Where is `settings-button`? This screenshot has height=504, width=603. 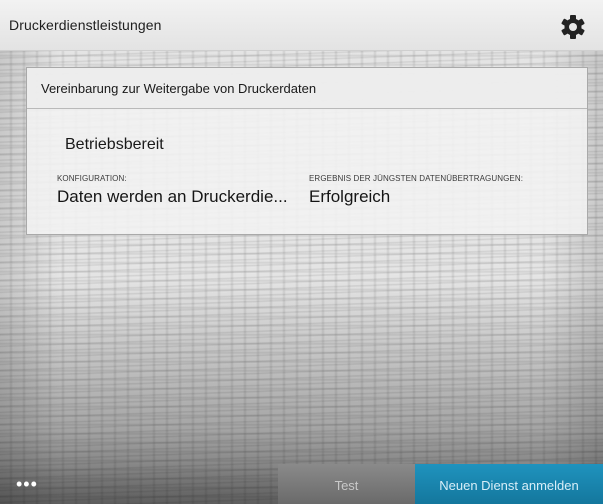 settings-button is located at coordinates (573, 27).